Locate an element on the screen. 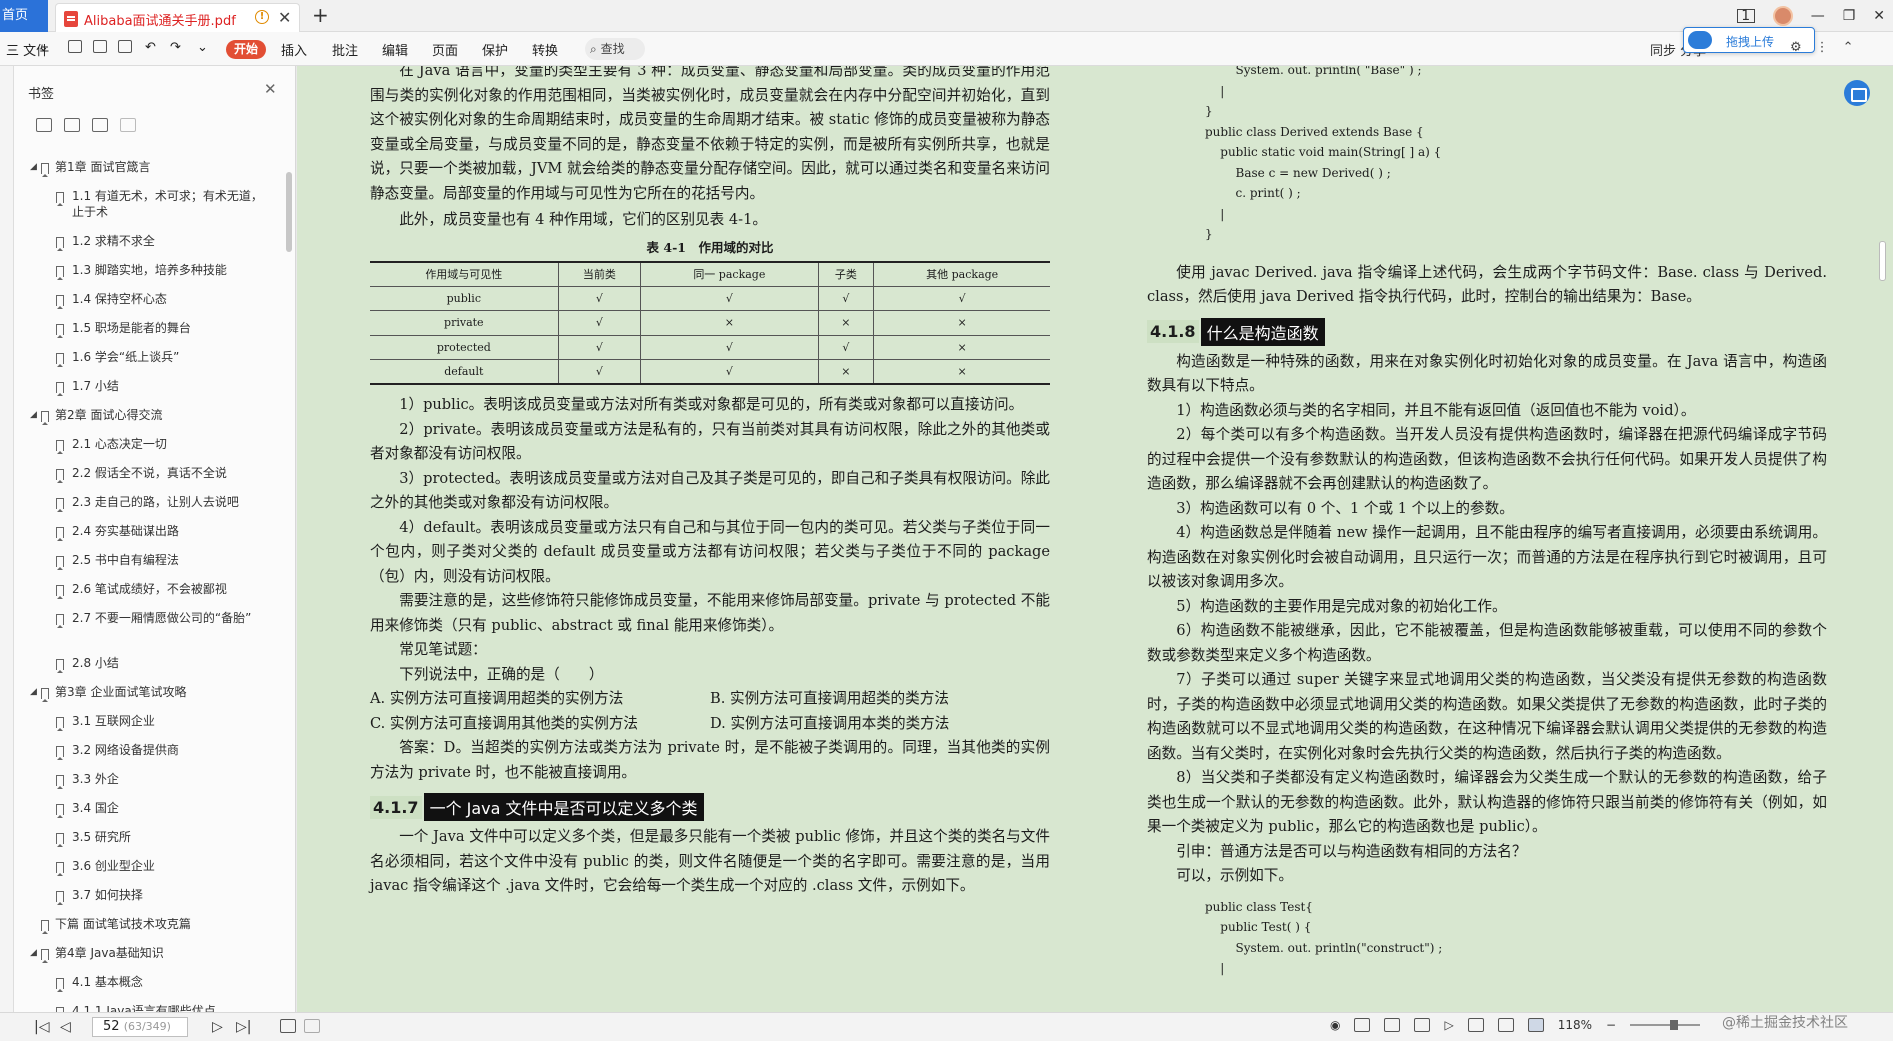 This screenshot has width=1893, height=1041. expand-all-icon is located at coordinates (44, 125).